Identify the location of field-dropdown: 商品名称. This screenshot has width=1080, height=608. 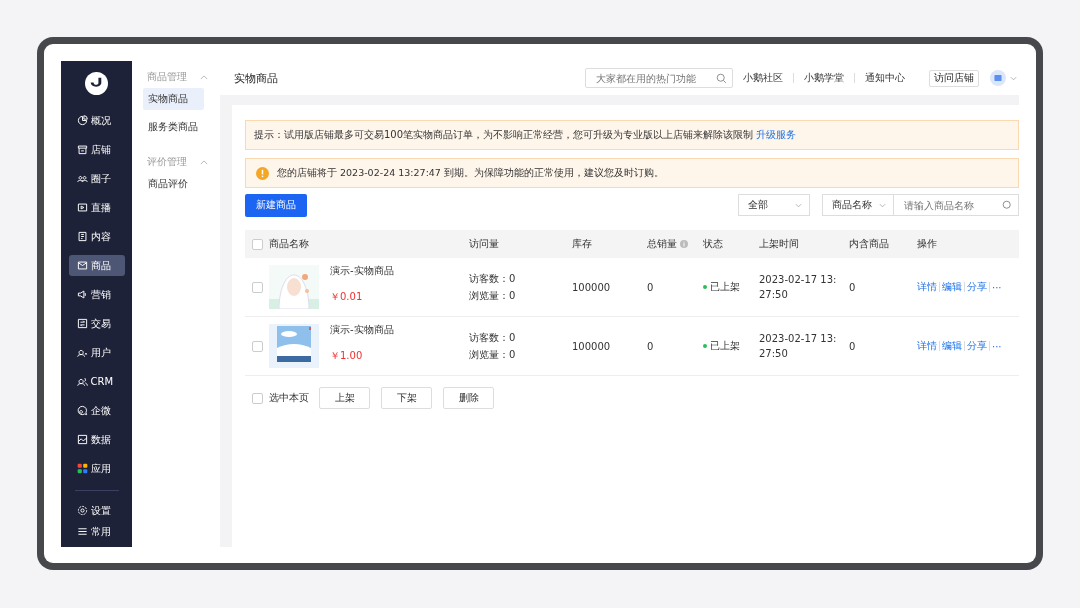
(858, 205).